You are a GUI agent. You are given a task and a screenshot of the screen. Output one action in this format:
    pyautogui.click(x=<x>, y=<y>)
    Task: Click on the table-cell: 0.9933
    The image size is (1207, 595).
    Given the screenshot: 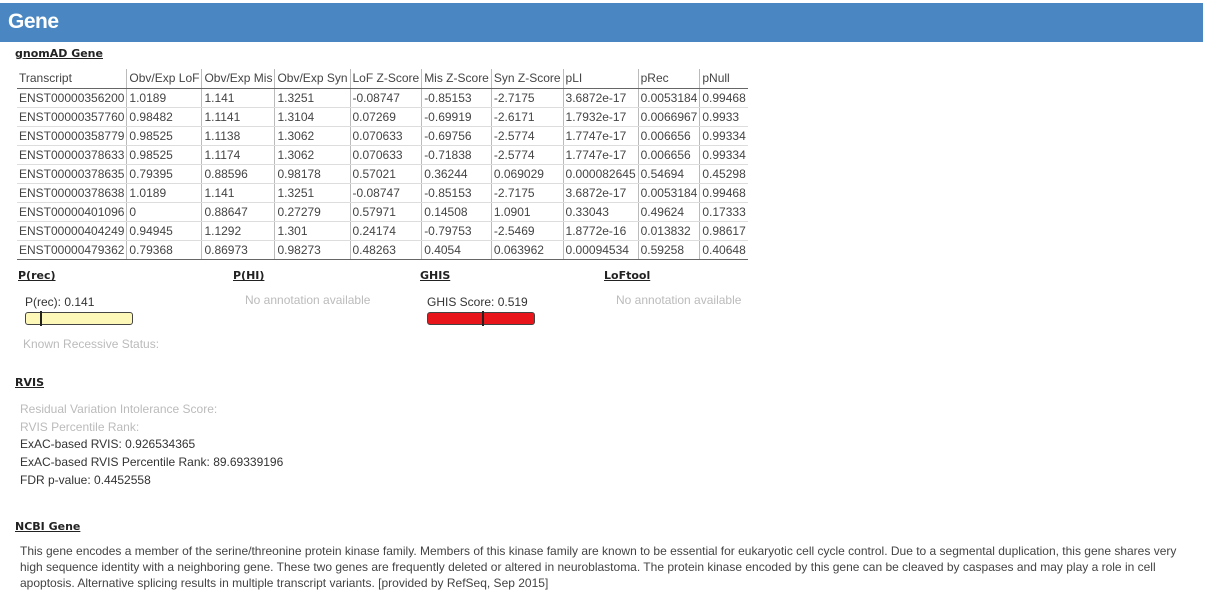 What is the action you would take?
    pyautogui.click(x=723, y=117)
    